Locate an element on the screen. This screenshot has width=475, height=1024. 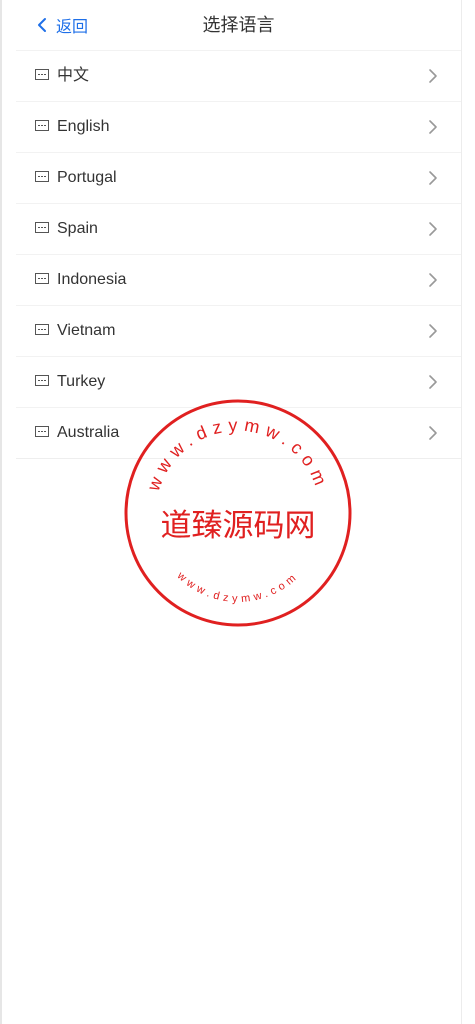
language-item-chinese: 中文 is located at coordinates (238, 76).